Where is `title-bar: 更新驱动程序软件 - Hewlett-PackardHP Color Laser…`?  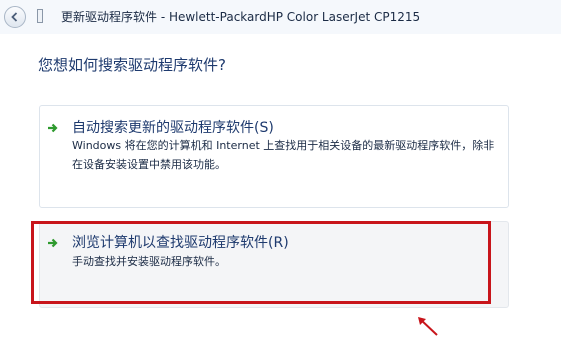
title-bar: 更新驱动程序软件 - Hewlett-PackardHP Color Laser… is located at coordinates (280, 17).